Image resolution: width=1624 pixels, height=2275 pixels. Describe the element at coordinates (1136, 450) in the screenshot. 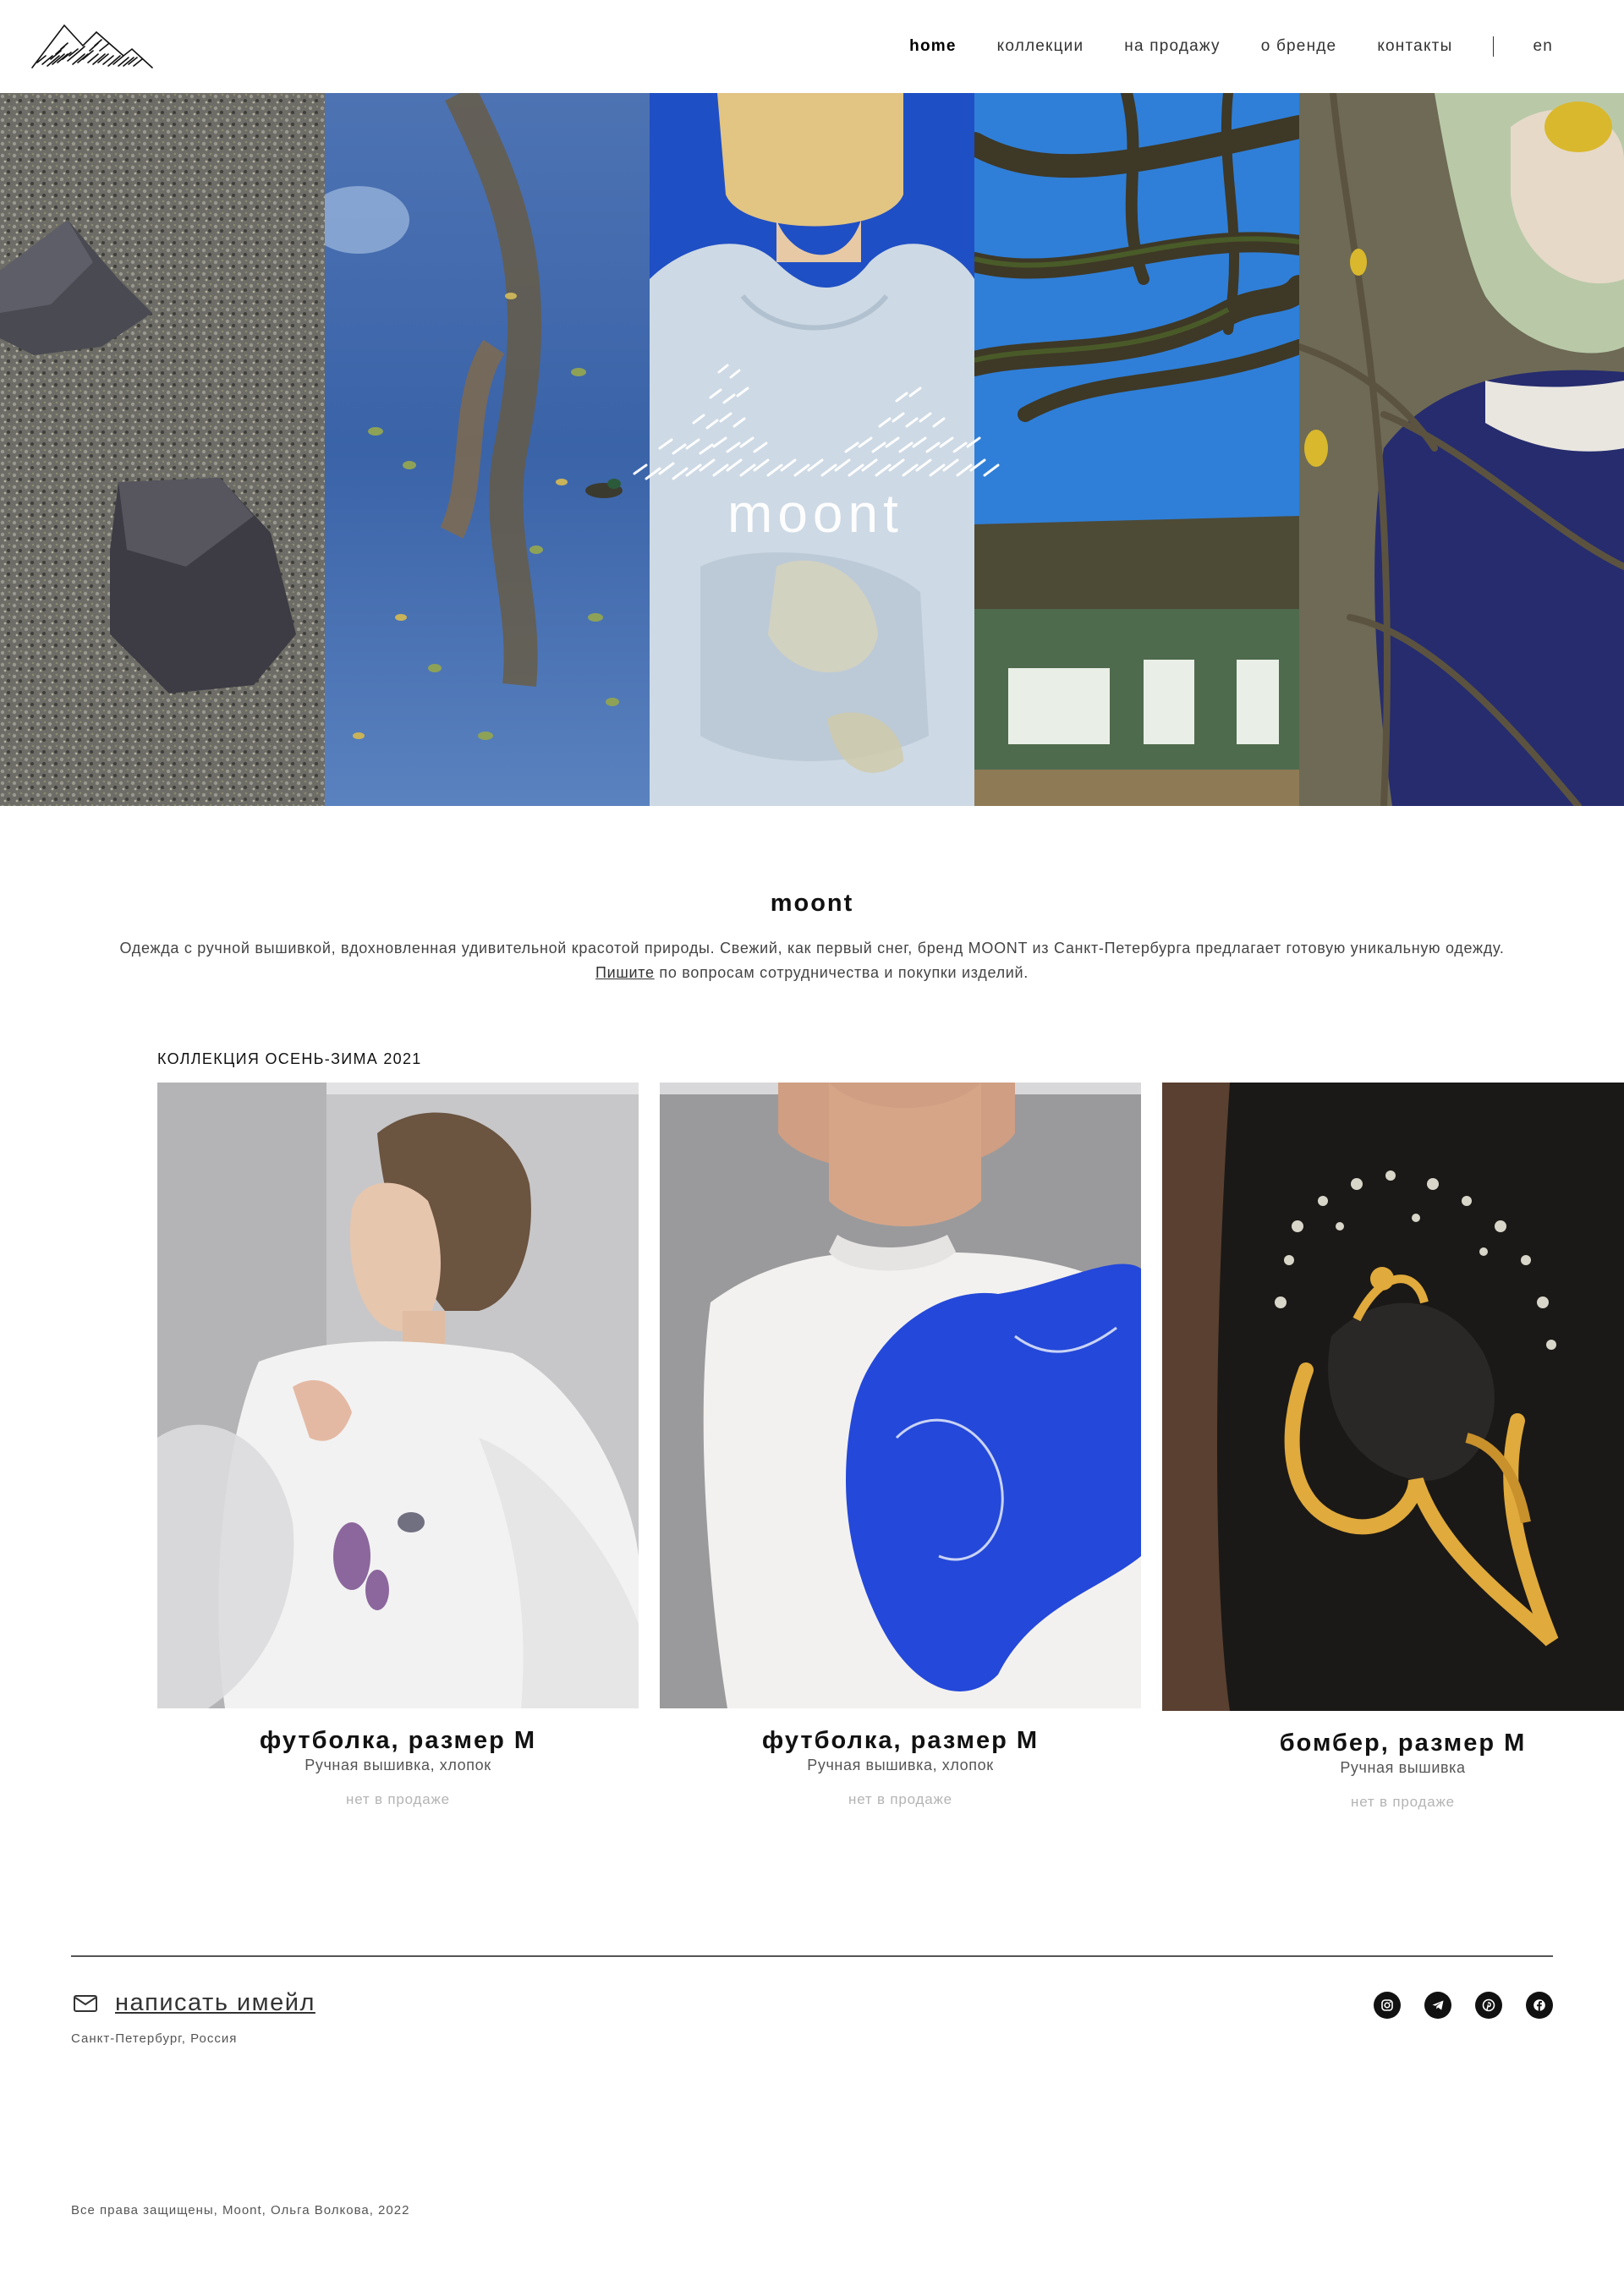

I see `hero-photo-tree-house` at that location.